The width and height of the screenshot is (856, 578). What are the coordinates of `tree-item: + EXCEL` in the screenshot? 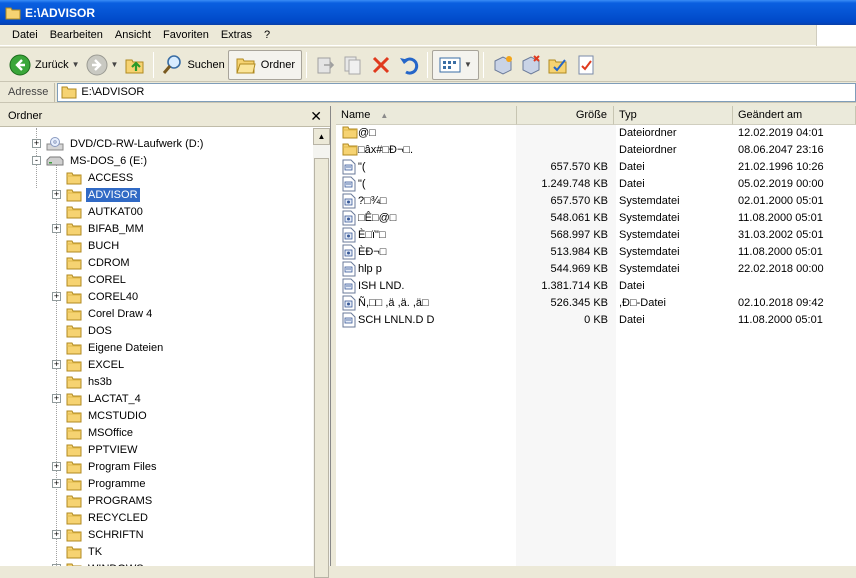 It's located at (89, 364).